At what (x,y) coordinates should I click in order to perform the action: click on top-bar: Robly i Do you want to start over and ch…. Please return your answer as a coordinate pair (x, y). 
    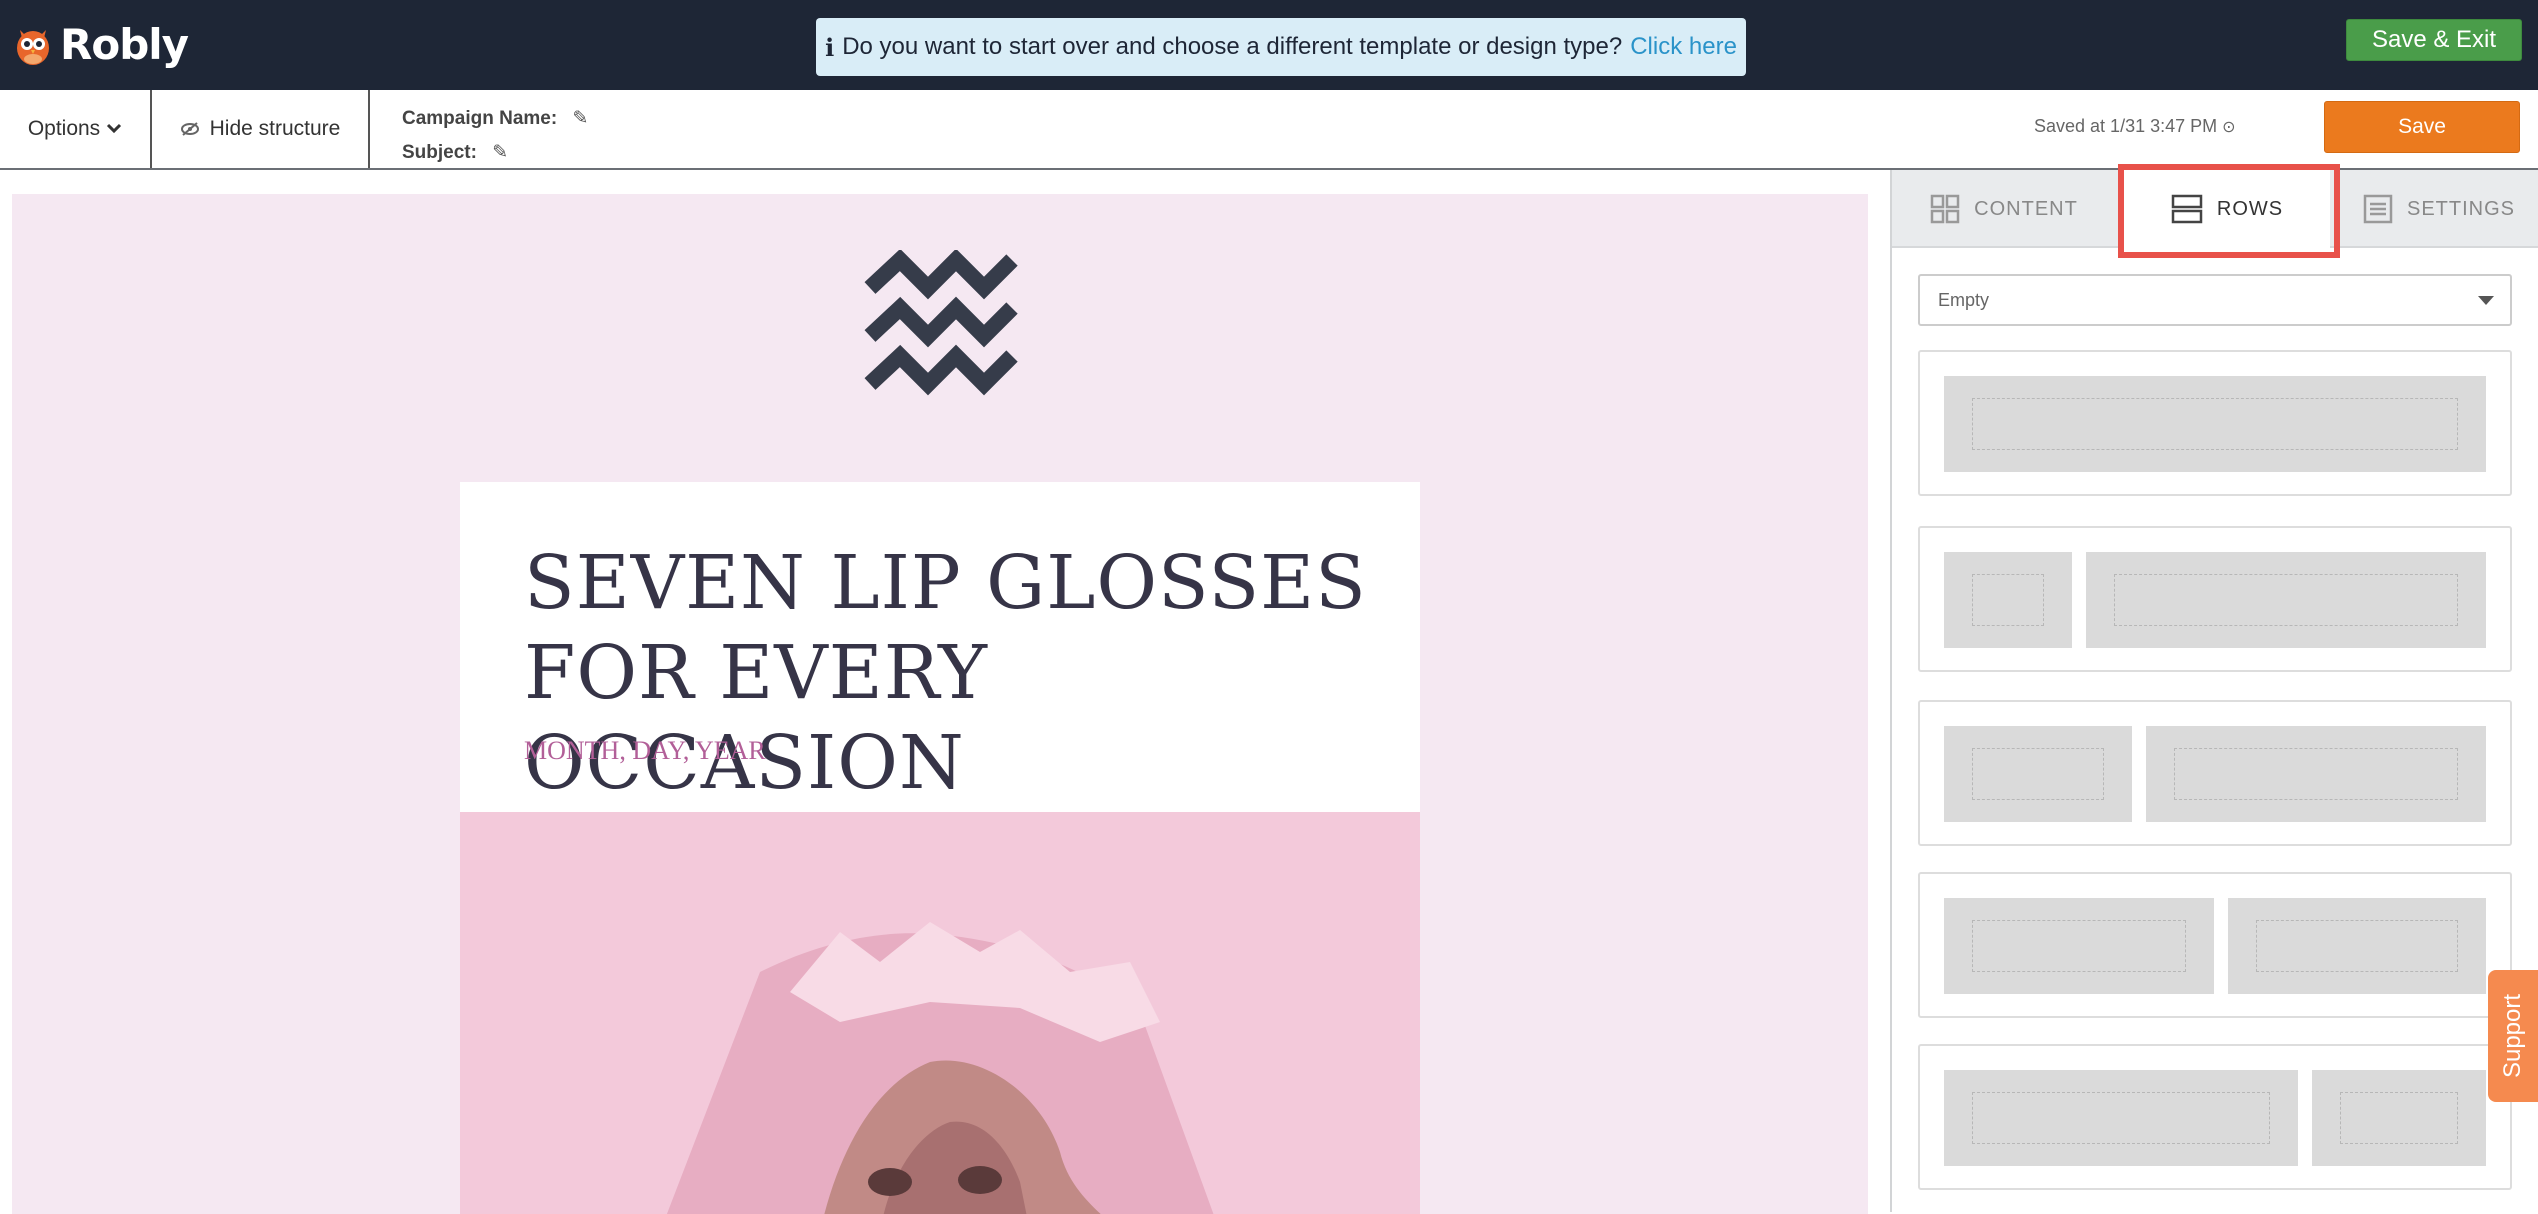
    Looking at the image, I should click on (1269, 45).